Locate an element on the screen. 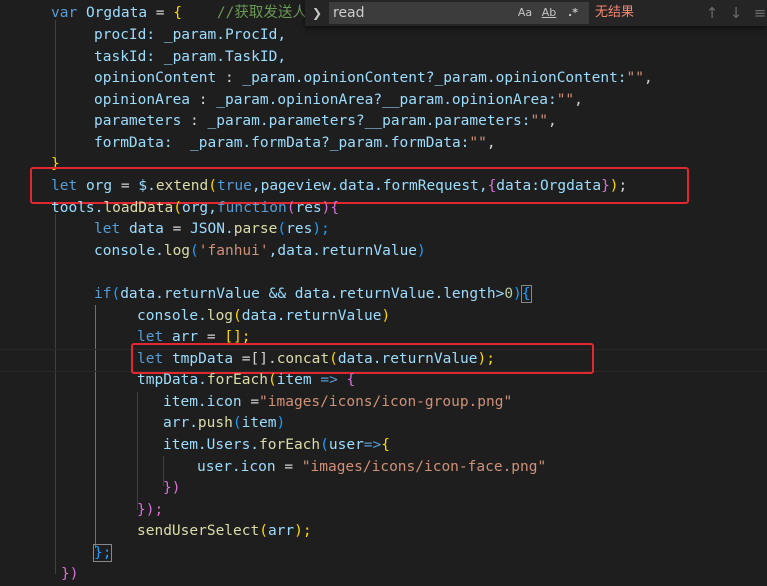 The image size is (767, 586). token: ,data.returnValue is located at coordinates (343, 251).